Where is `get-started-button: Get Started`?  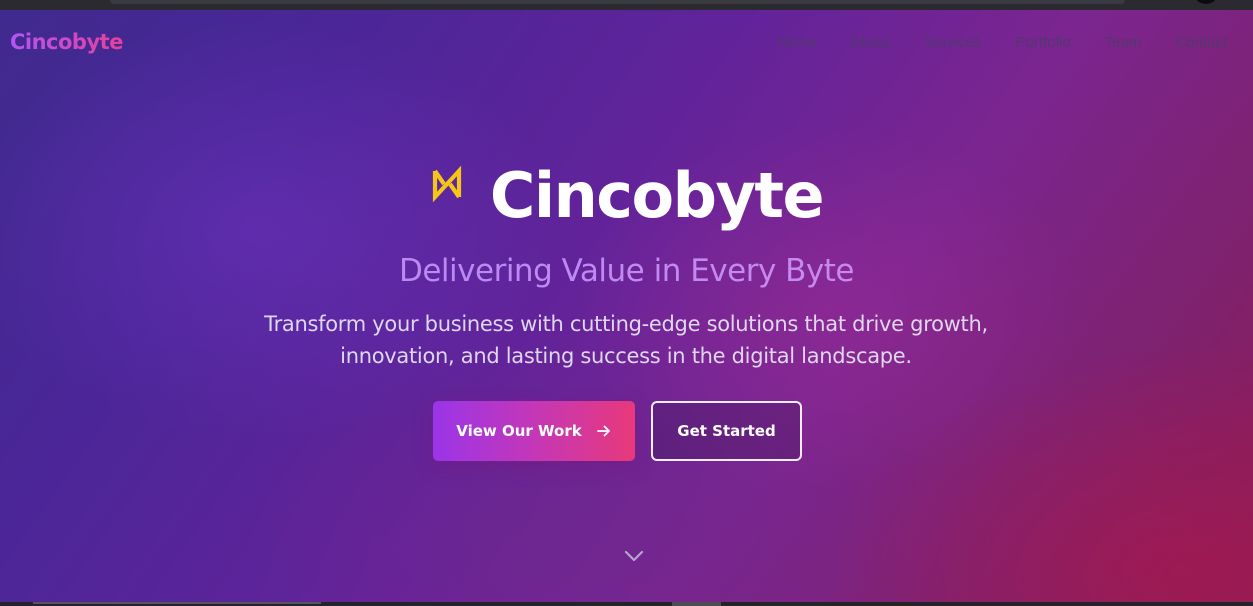
get-started-button: Get Started is located at coordinates (726, 431).